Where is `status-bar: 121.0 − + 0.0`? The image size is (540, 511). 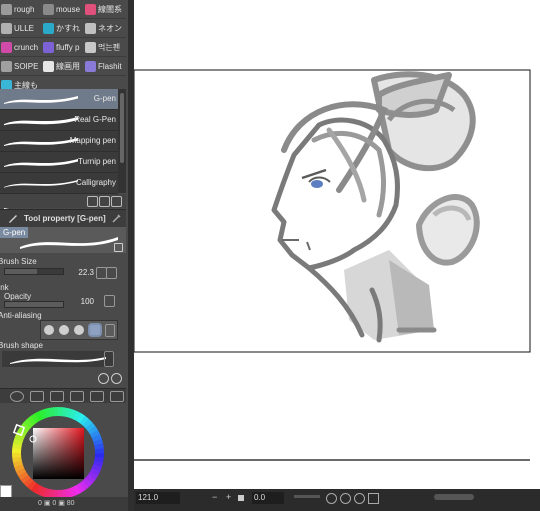
status-bar: 121.0 − + 0.0 is located at coordinates (337, 500).